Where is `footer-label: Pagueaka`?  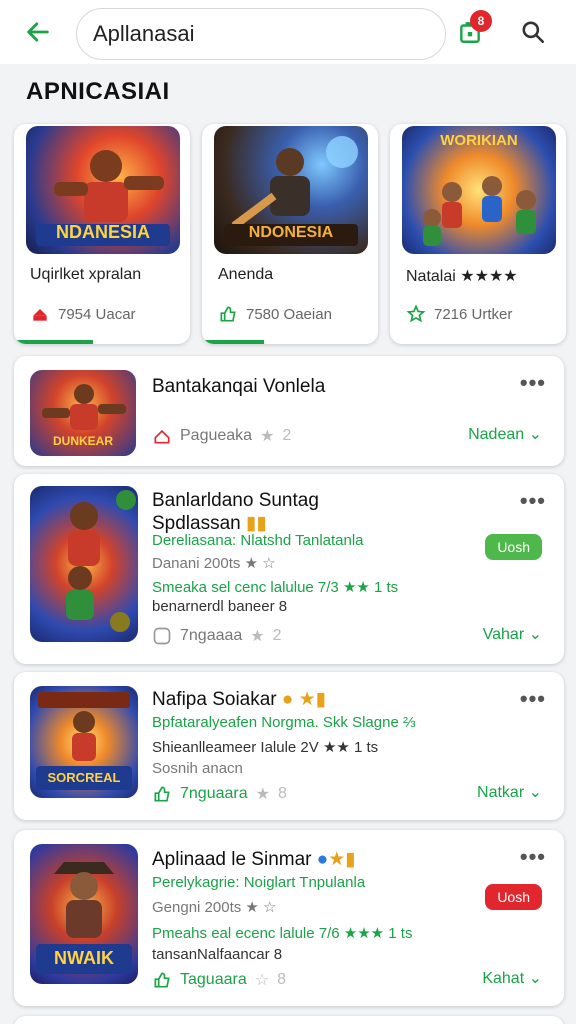
footer-label: Pagueaka is located at coordinates (216, 435).